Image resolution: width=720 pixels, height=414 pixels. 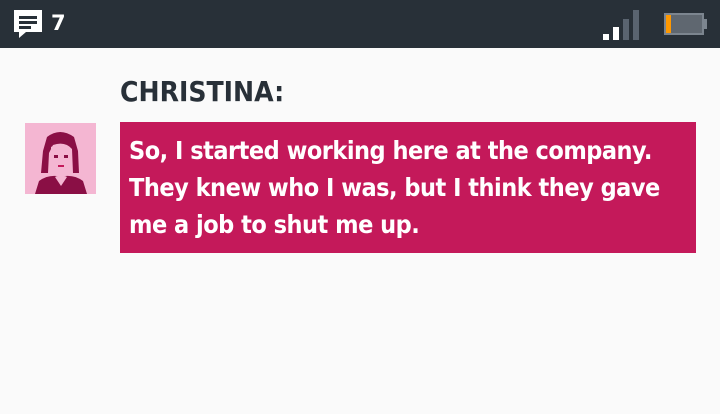 I want to click on message-icon, so click(x=28, y=24).